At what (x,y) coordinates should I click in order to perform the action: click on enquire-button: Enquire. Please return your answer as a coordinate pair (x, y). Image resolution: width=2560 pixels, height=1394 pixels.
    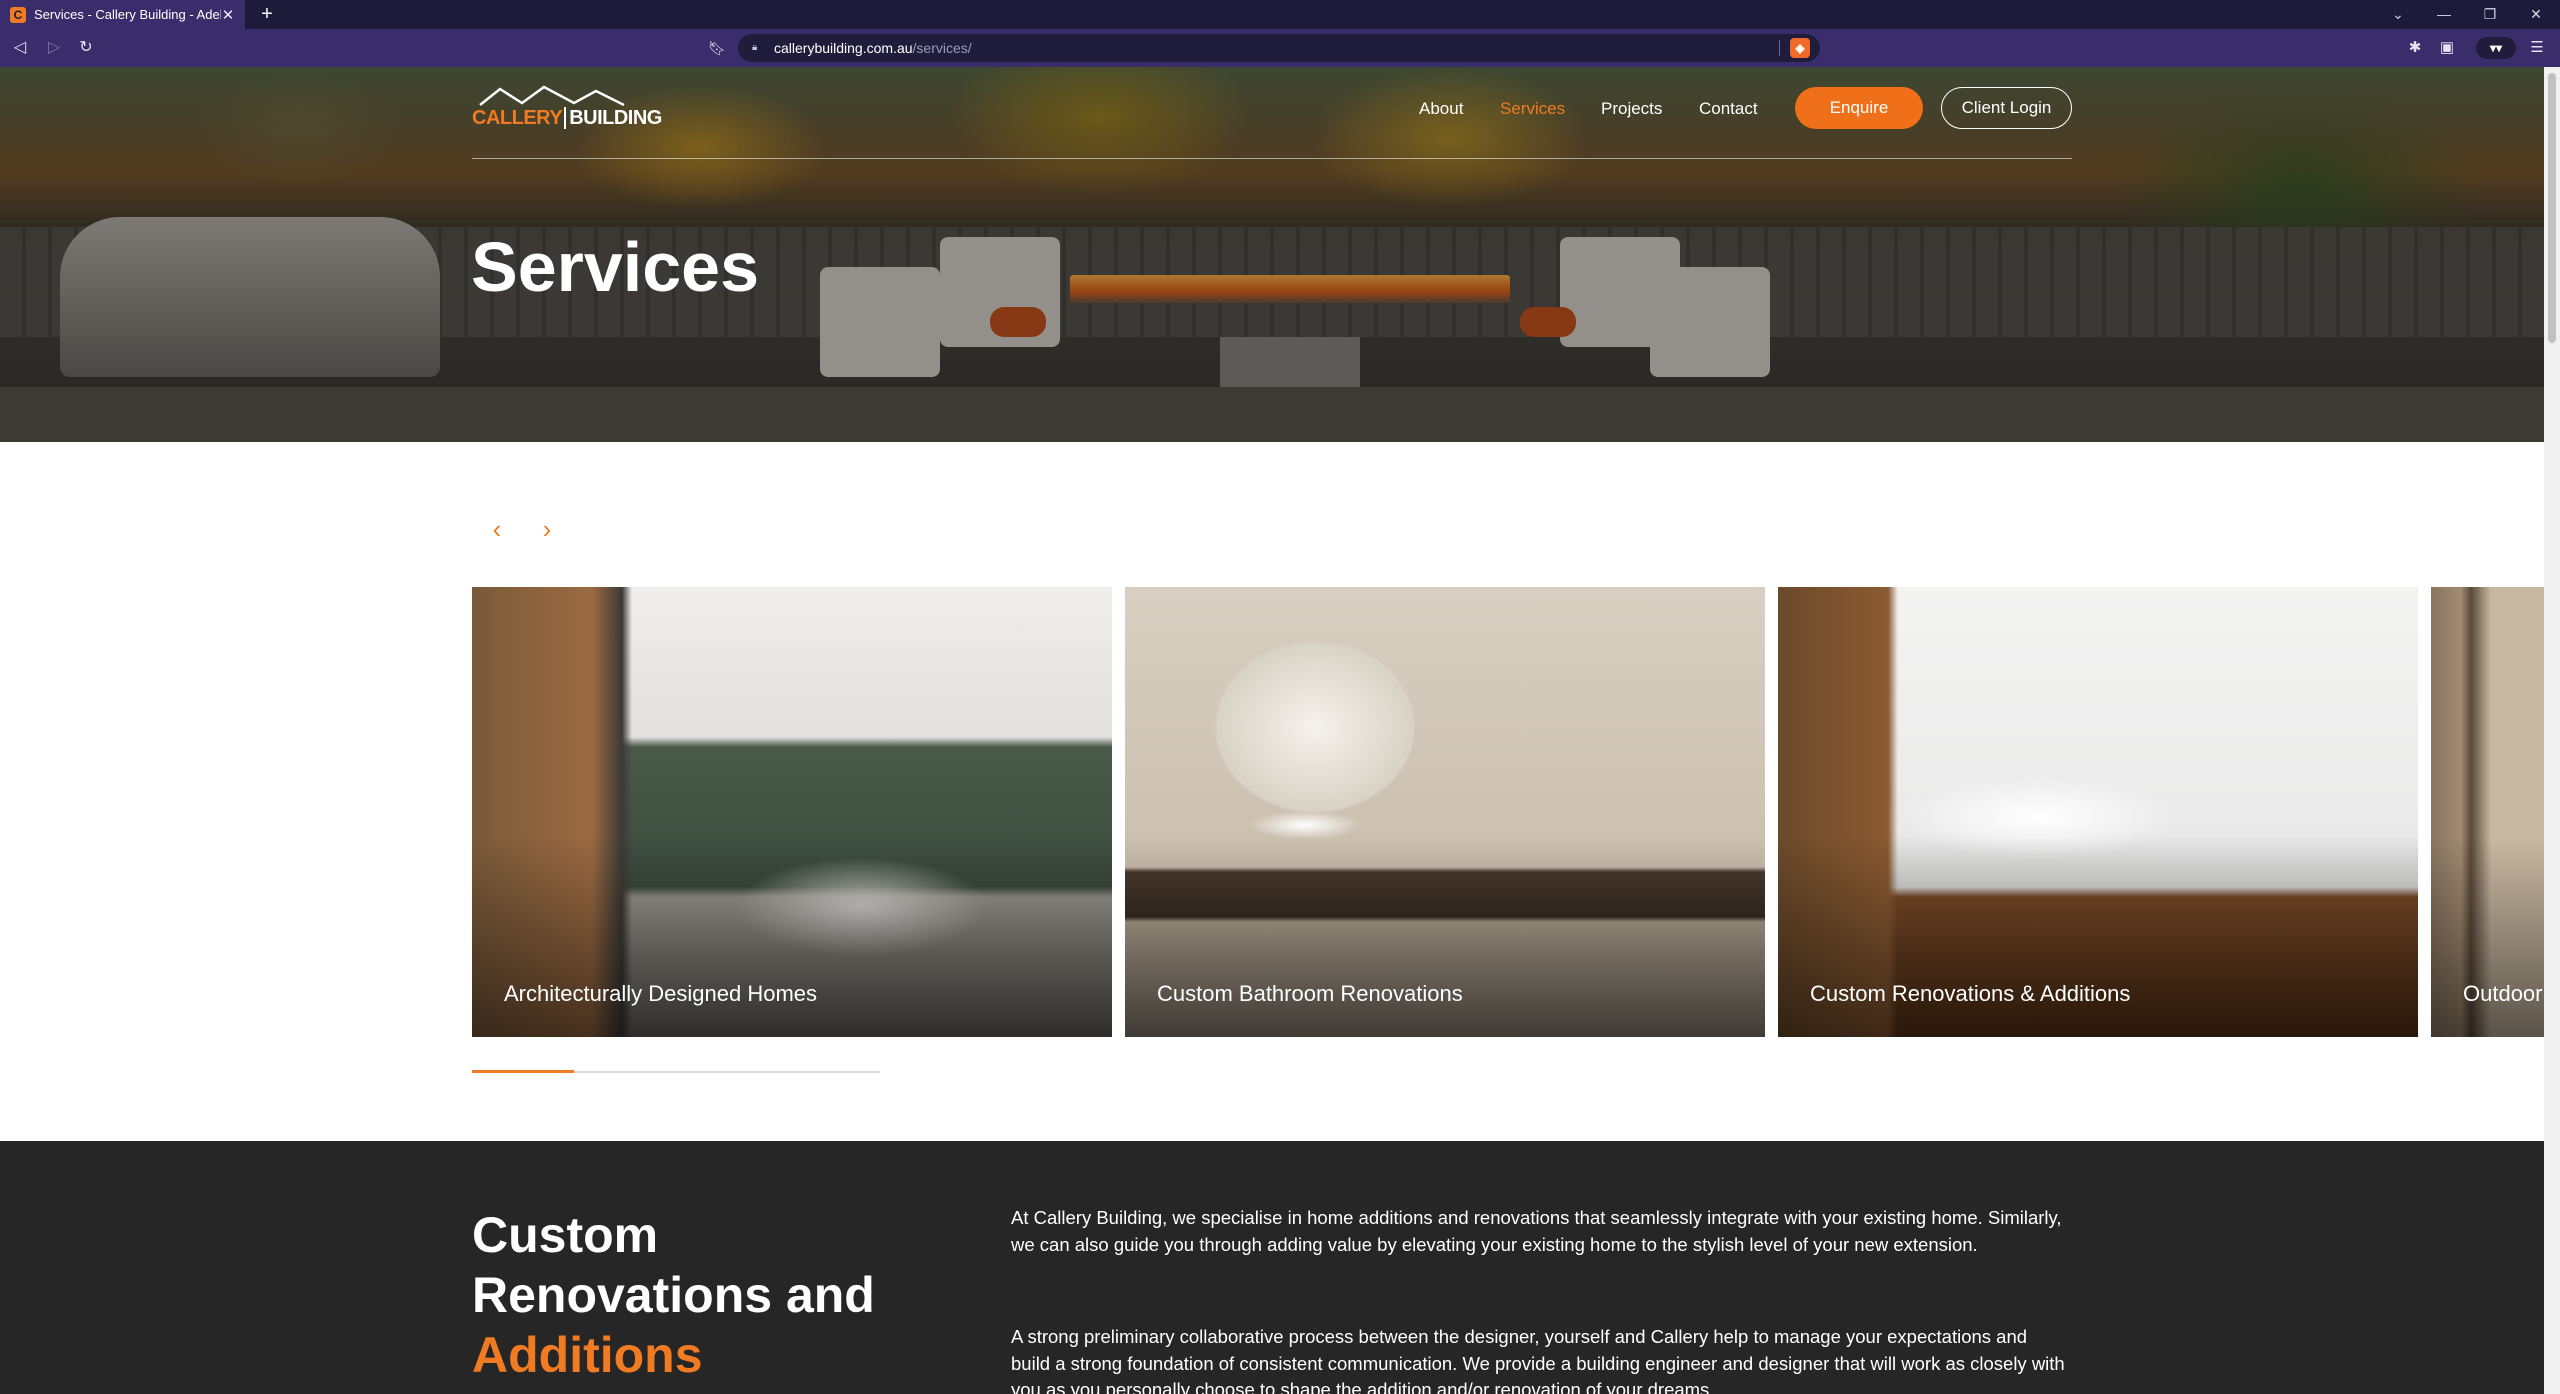
    Looking at the image, I should click on (1859, 108).